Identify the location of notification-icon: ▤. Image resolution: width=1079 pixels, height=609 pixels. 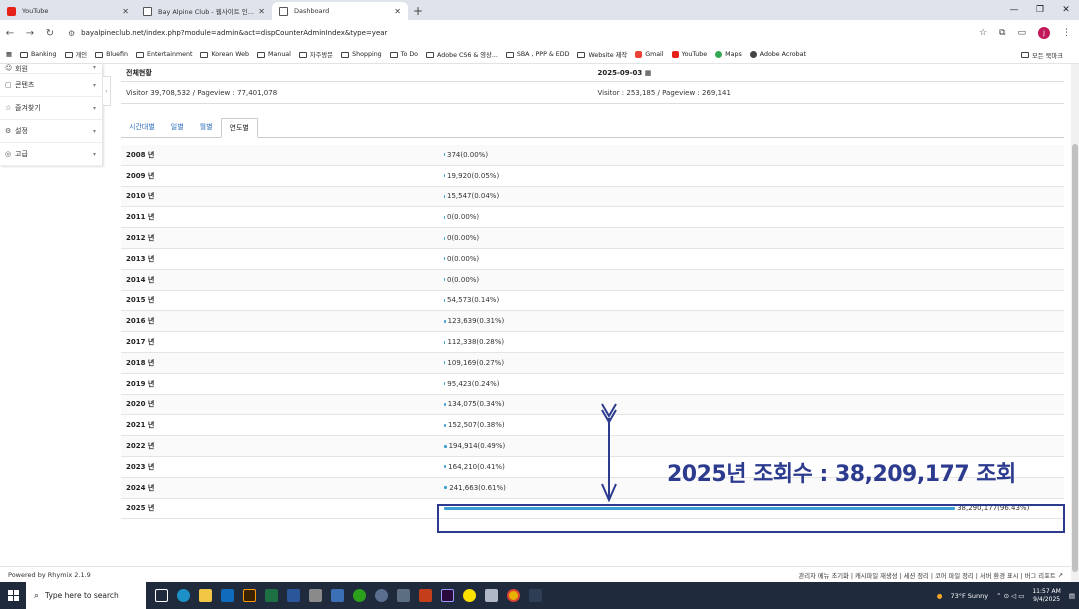
(1072, 596).